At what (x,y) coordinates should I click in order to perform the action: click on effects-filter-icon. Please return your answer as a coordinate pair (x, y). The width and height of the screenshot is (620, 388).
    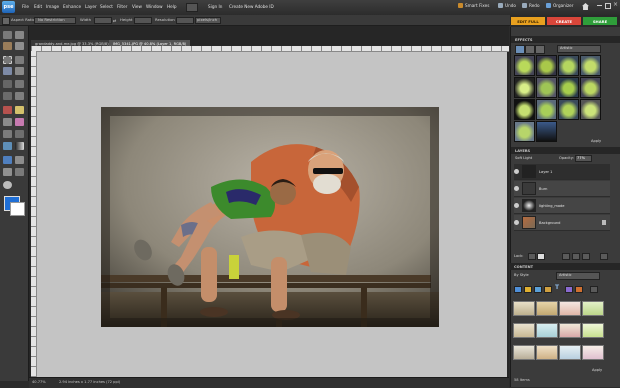
    Looking at the image, I should click on (520, 49).